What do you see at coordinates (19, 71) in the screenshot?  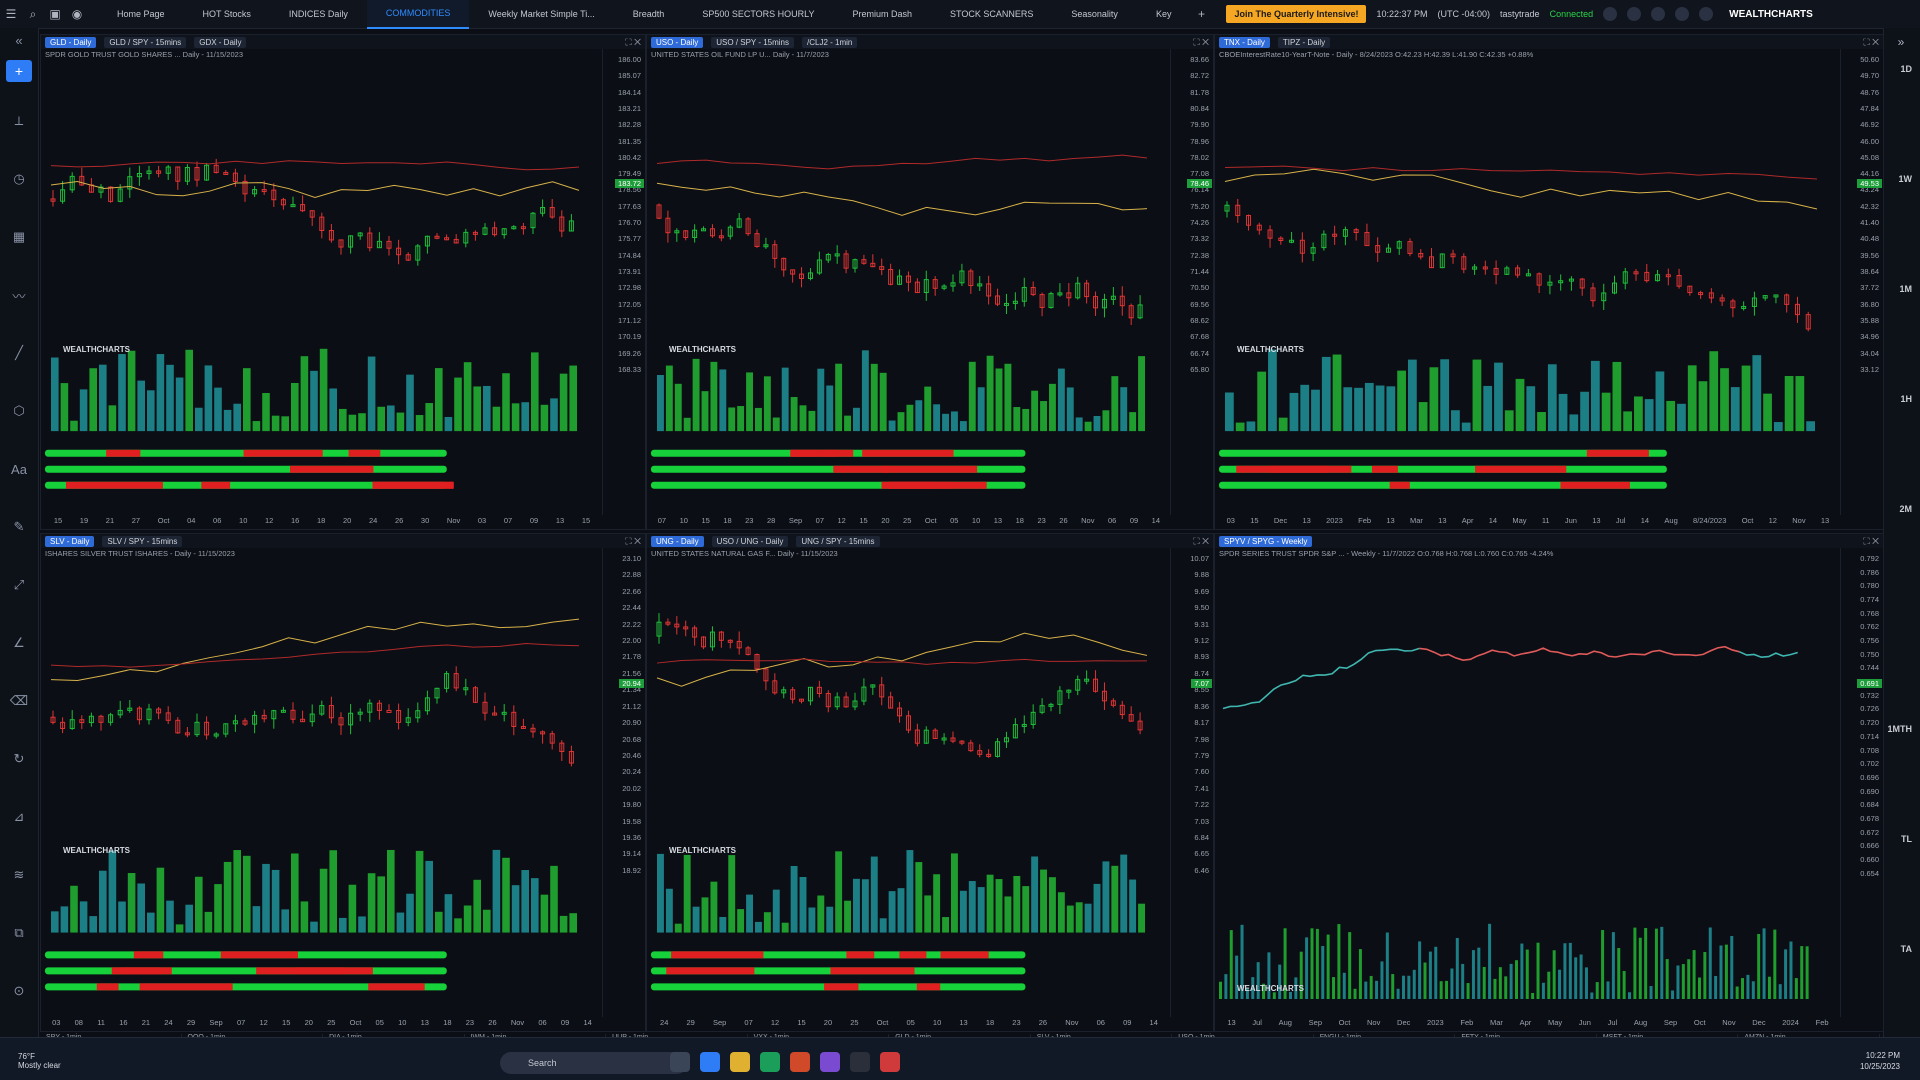 I see `add-chart-button: +` at bounding box center [19, 71].